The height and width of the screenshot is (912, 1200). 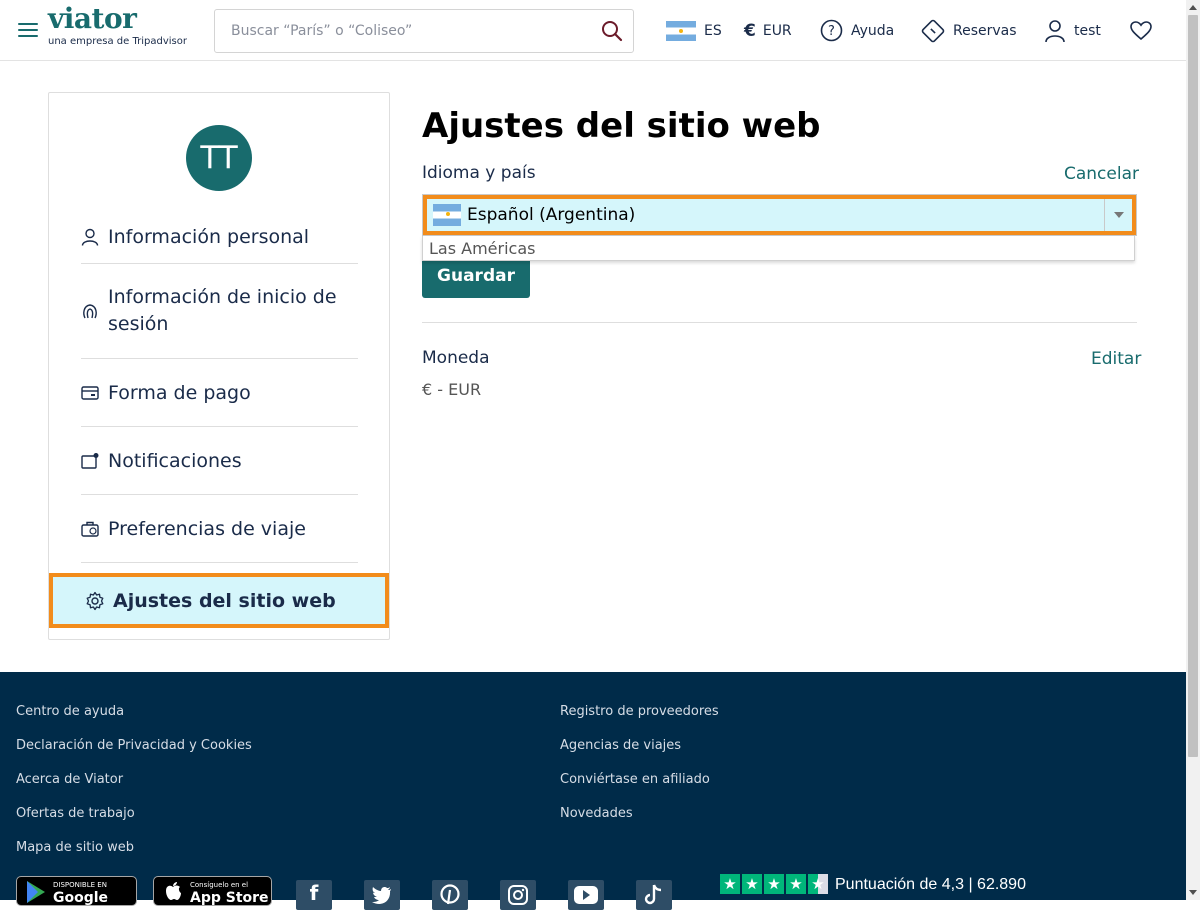 What do you see at coordinates (479, 173) in the screenshot?
I see `language-country-label: Idioma y país` at bounding box center [479, 173].